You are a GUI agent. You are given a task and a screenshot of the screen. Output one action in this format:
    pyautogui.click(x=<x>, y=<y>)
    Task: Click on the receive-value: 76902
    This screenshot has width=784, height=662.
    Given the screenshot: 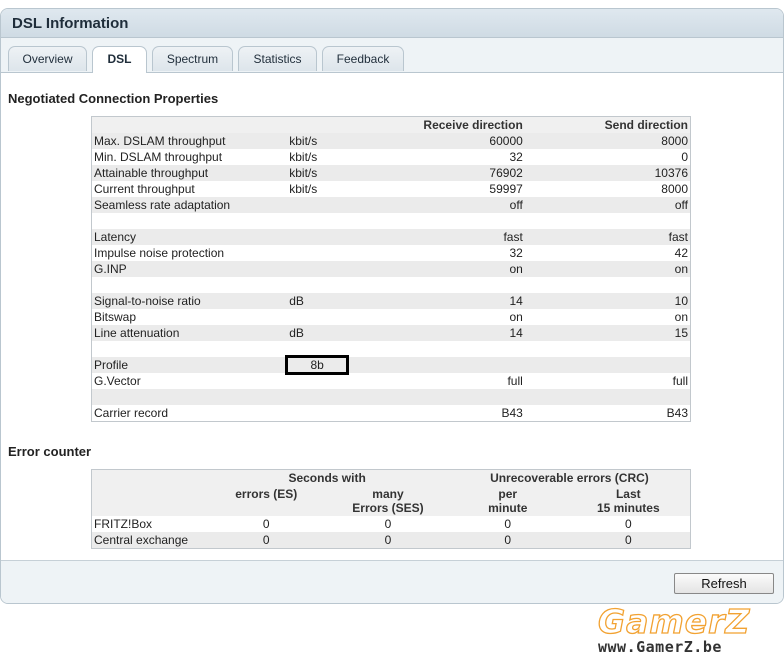 What is the action you would take?
    pyautogui.click(x=436, y=173)
    